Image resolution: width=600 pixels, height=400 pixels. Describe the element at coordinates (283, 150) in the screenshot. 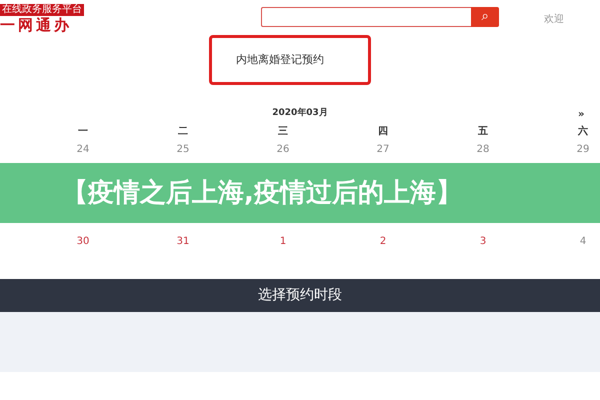

I see `calendar-day: 26` at that location.